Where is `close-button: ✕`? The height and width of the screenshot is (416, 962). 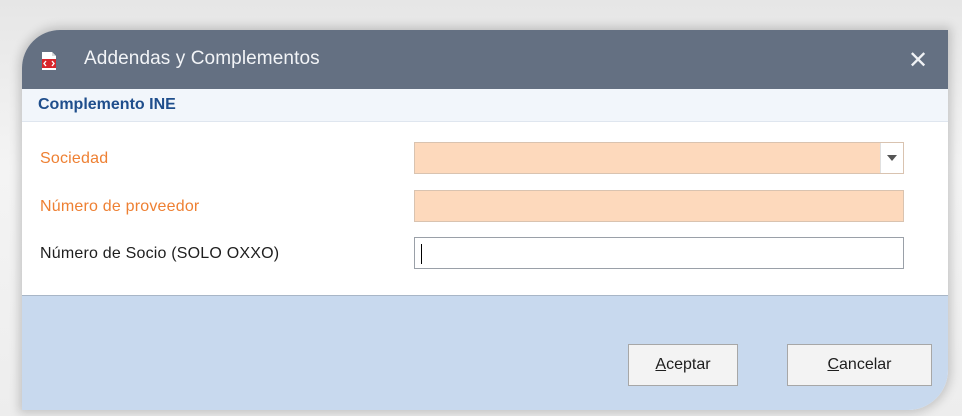
close-button: ✕ is located at coordinates (918, 60).